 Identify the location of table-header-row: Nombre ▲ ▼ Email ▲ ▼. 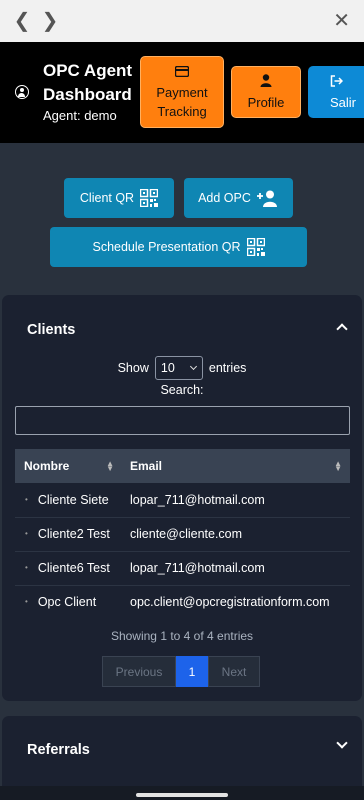
(182, 466).